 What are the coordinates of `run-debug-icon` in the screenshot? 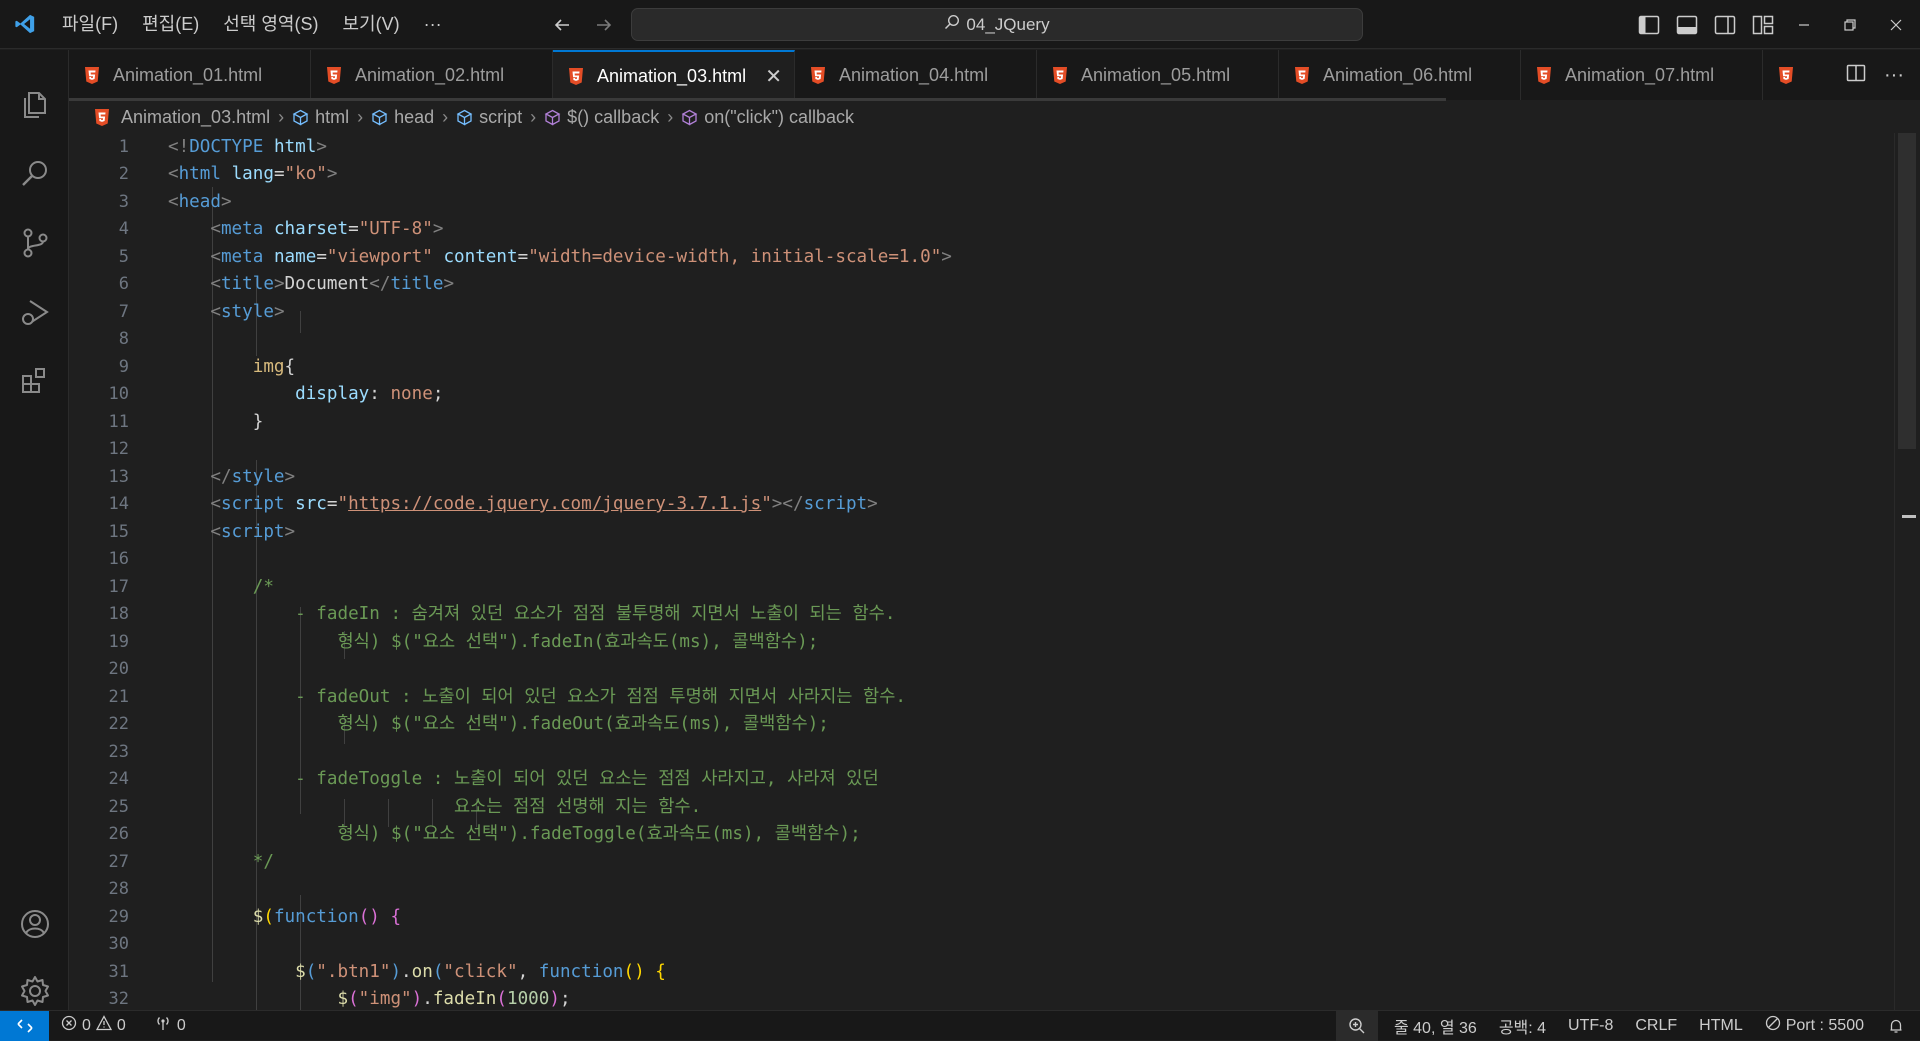 It's located at (34, 312).